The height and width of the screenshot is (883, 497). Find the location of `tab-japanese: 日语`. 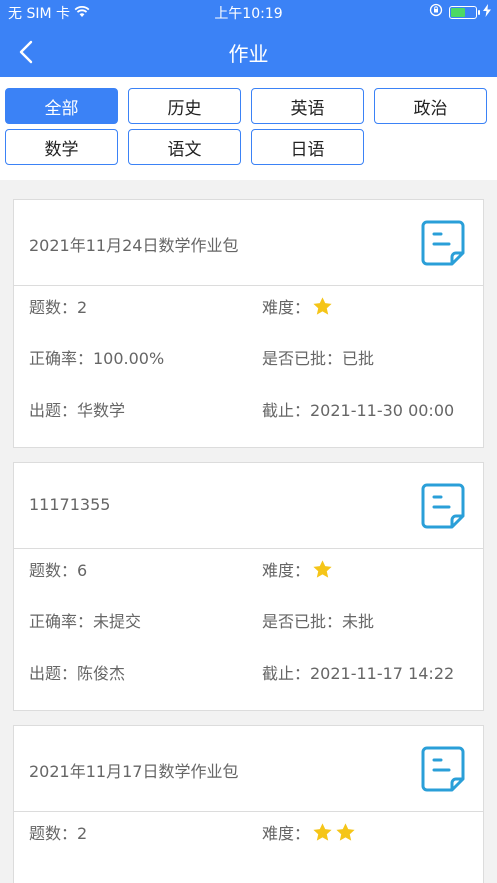

tab-japanese: 日语 is located at coordinates (307, 147).